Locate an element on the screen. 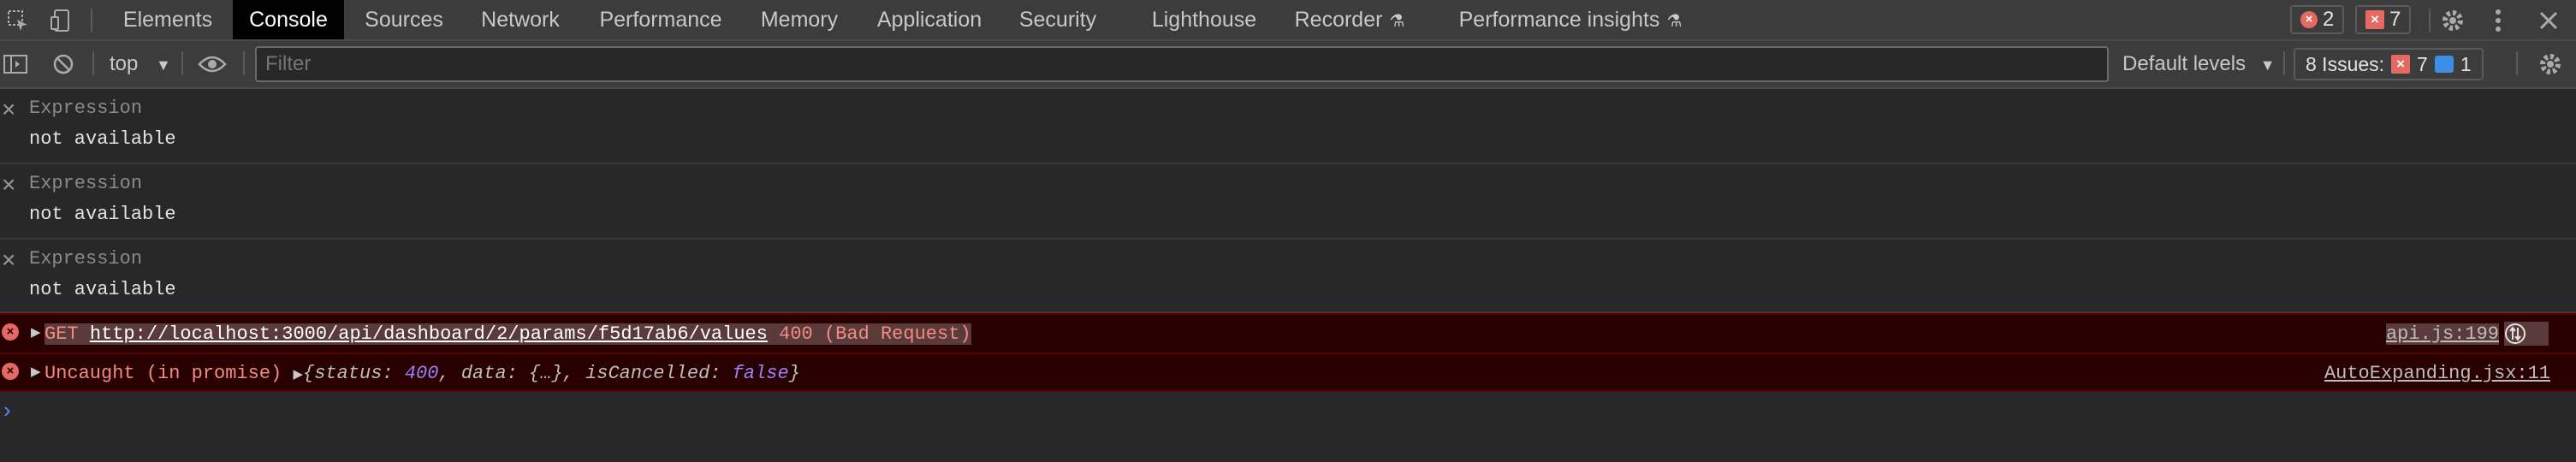  filter-input is located at coordinates (1182, 64).